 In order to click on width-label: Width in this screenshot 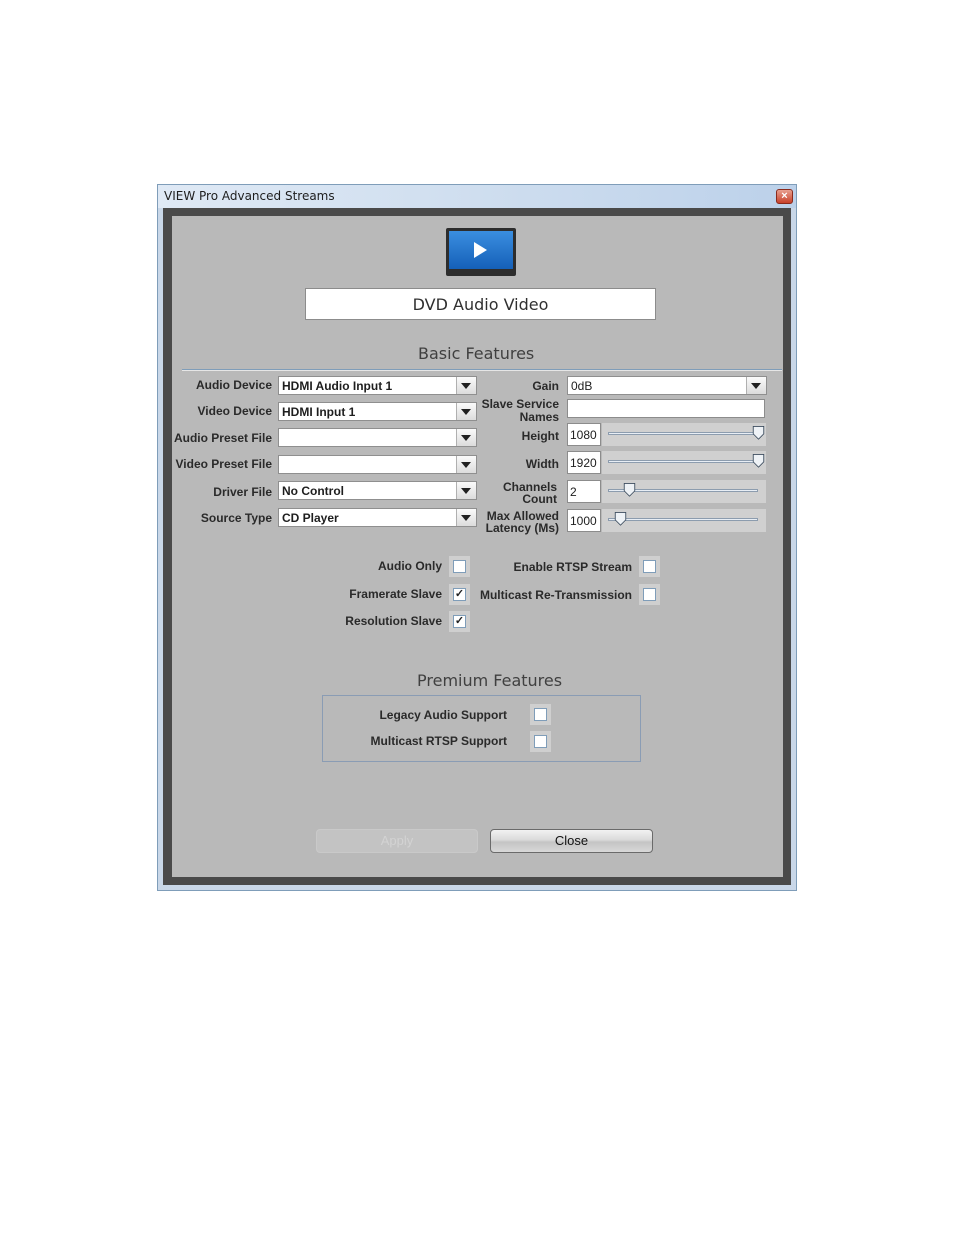, I will do `click(542, 464)`.